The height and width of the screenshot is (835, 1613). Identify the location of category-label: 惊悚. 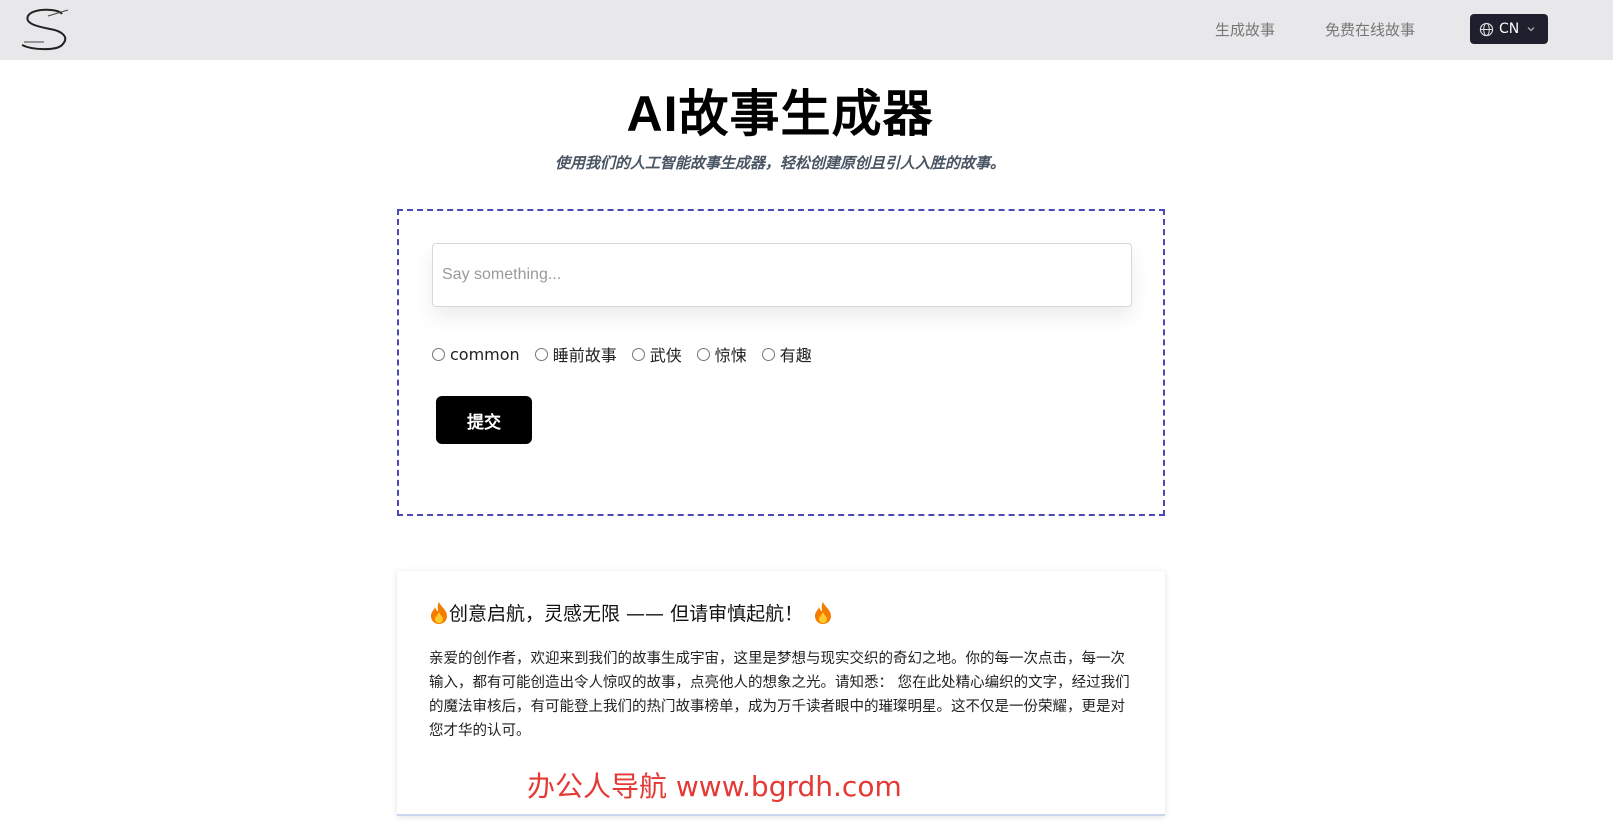
(730, 355).